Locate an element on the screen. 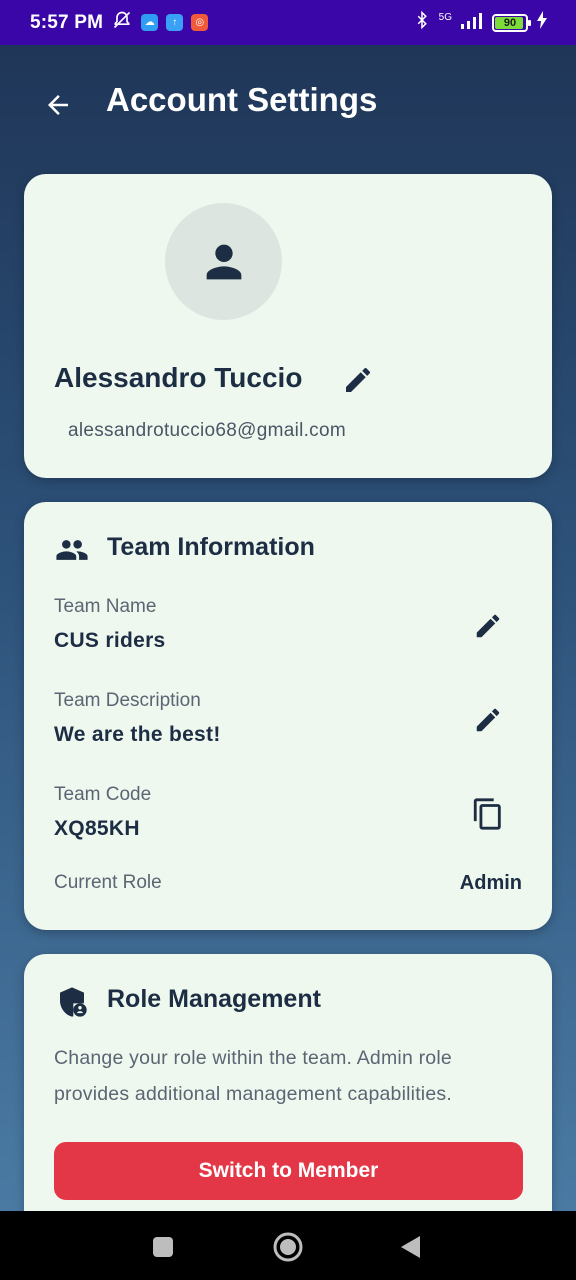 The image size is (576, 1280). team-section-header is located at coordinates (72, 550).